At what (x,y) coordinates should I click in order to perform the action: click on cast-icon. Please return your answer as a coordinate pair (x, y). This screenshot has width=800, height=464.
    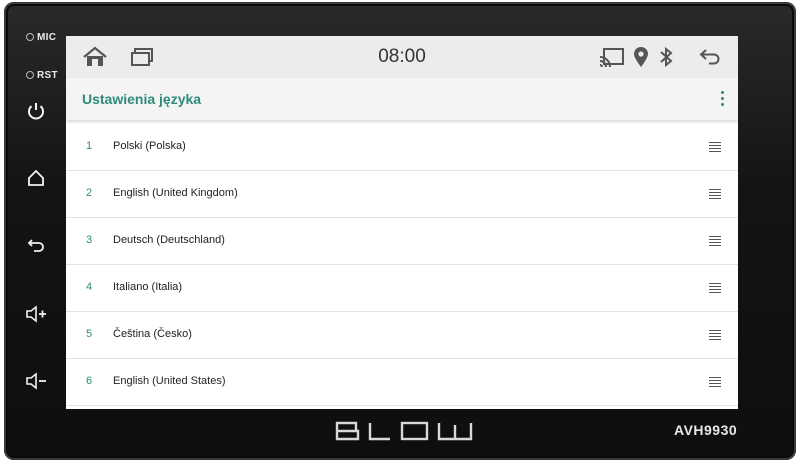
    Looking at the image, I should click on (611, 58).